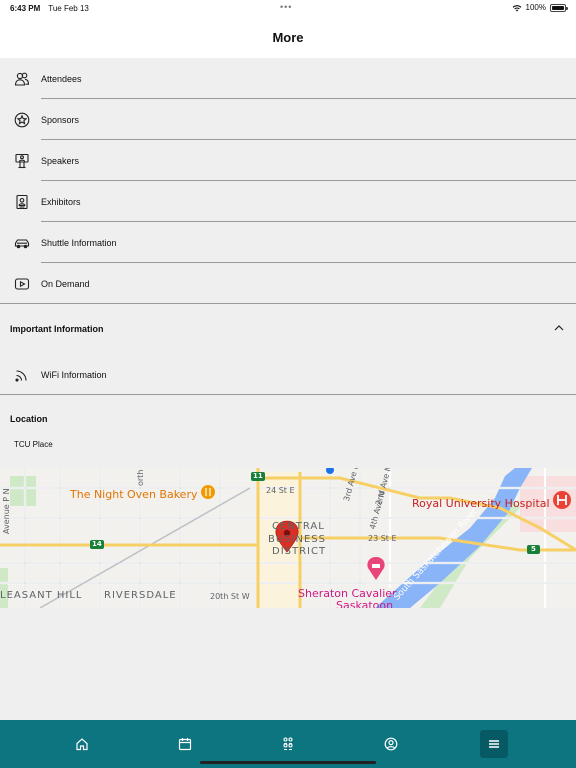 The width and height of the screenshot is (576, 768). I want to click on menu-item-on-demand: On Demand, so click(288, 283).